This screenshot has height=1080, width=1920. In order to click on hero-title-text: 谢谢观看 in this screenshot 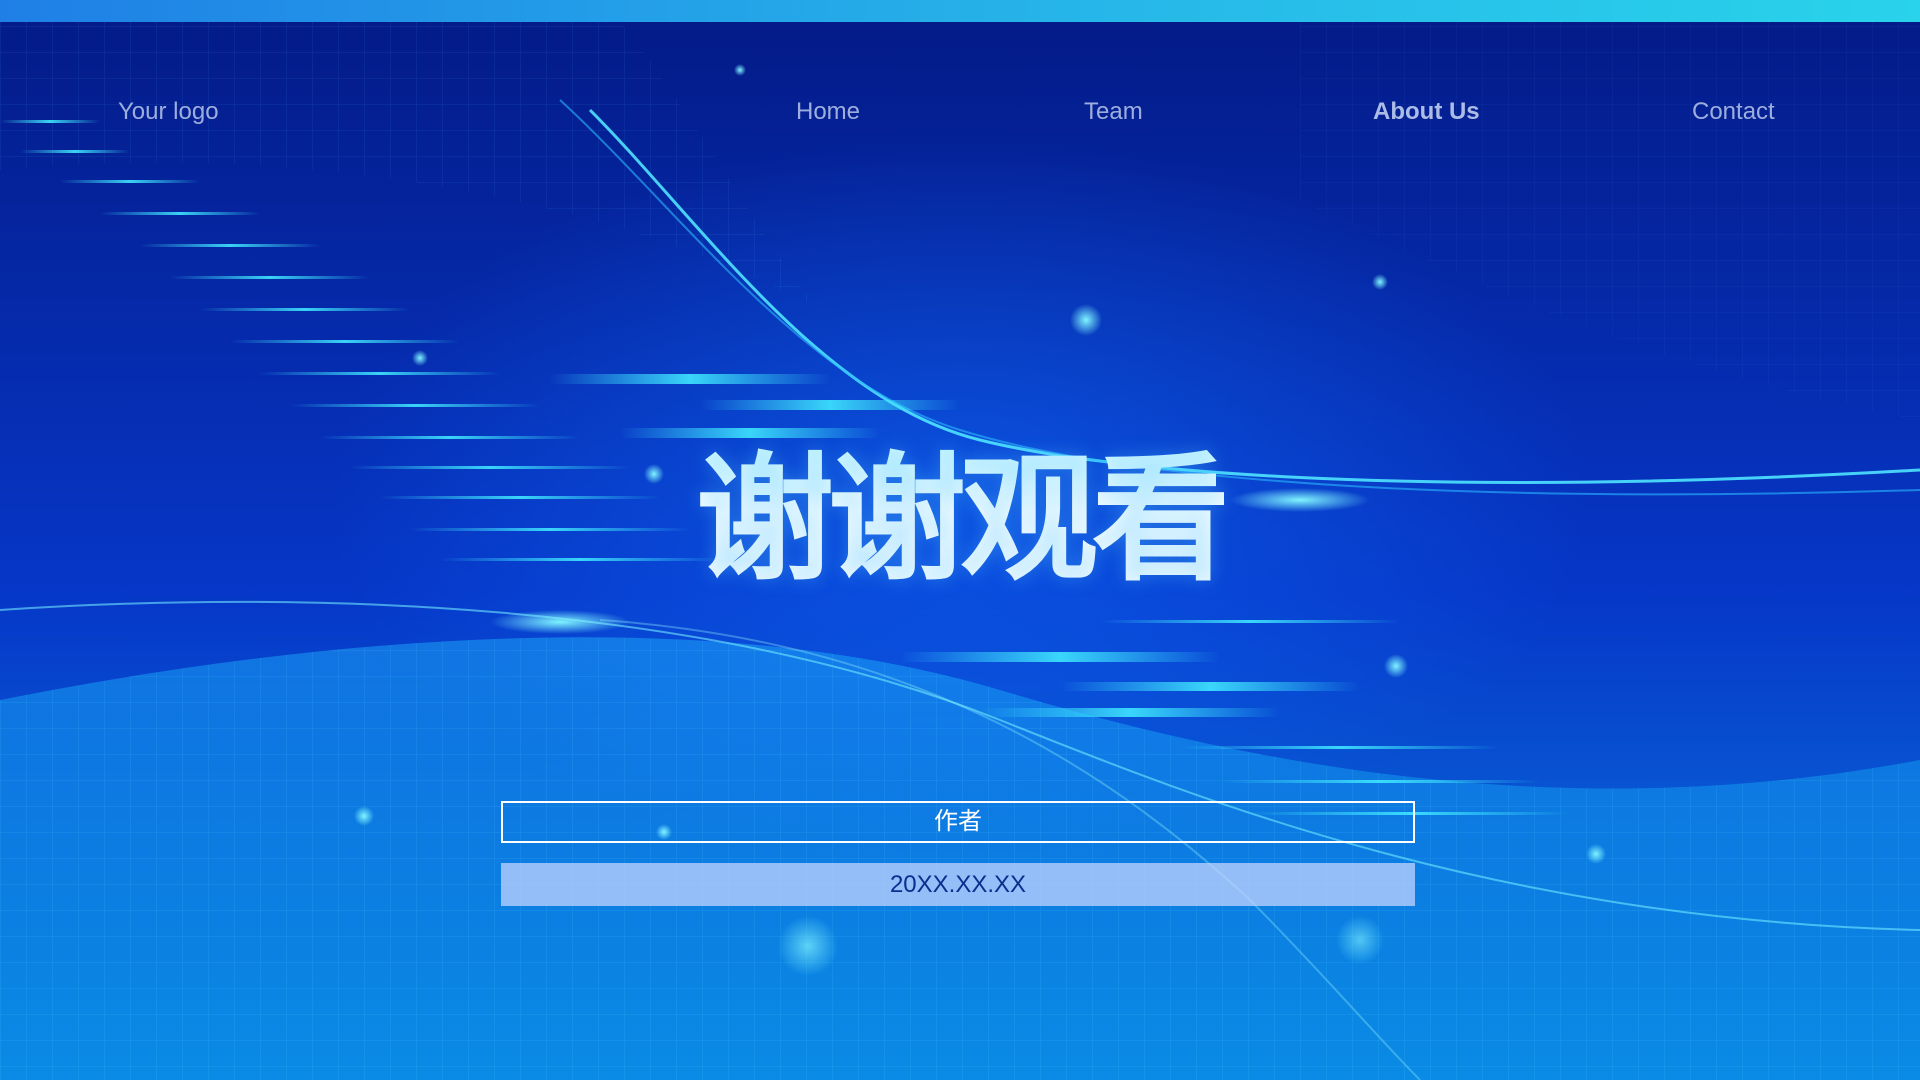, I will do `click(962, 519)`.